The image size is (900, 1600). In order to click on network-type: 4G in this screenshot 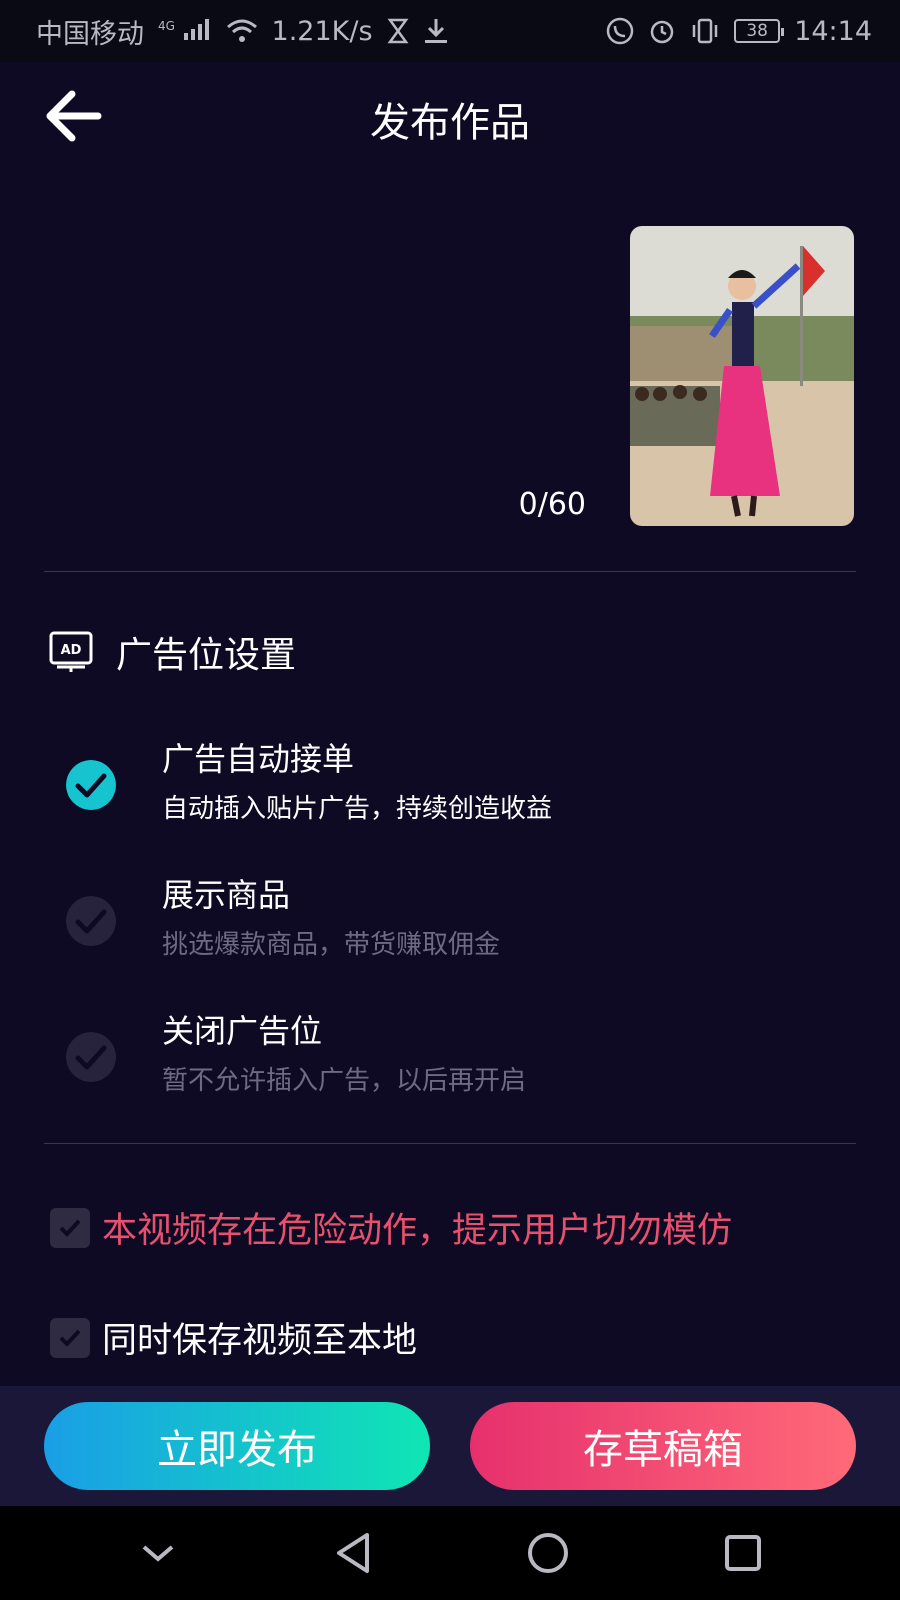, I will do `click(185, 31)`.